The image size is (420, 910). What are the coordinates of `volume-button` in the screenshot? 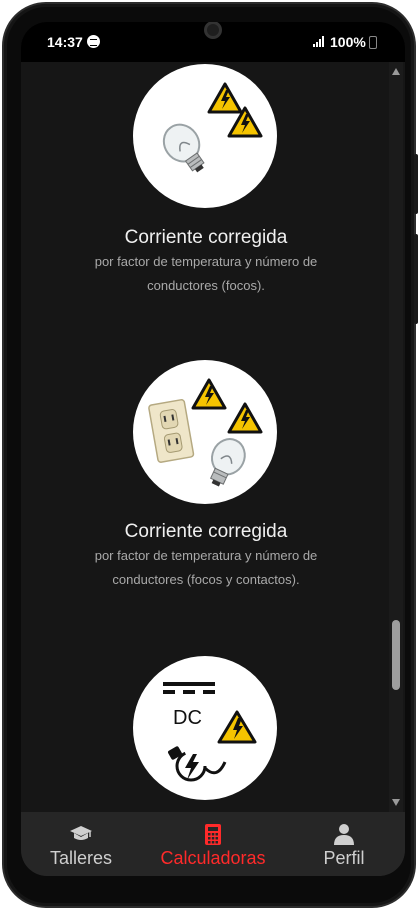 It's located at (416, 184).